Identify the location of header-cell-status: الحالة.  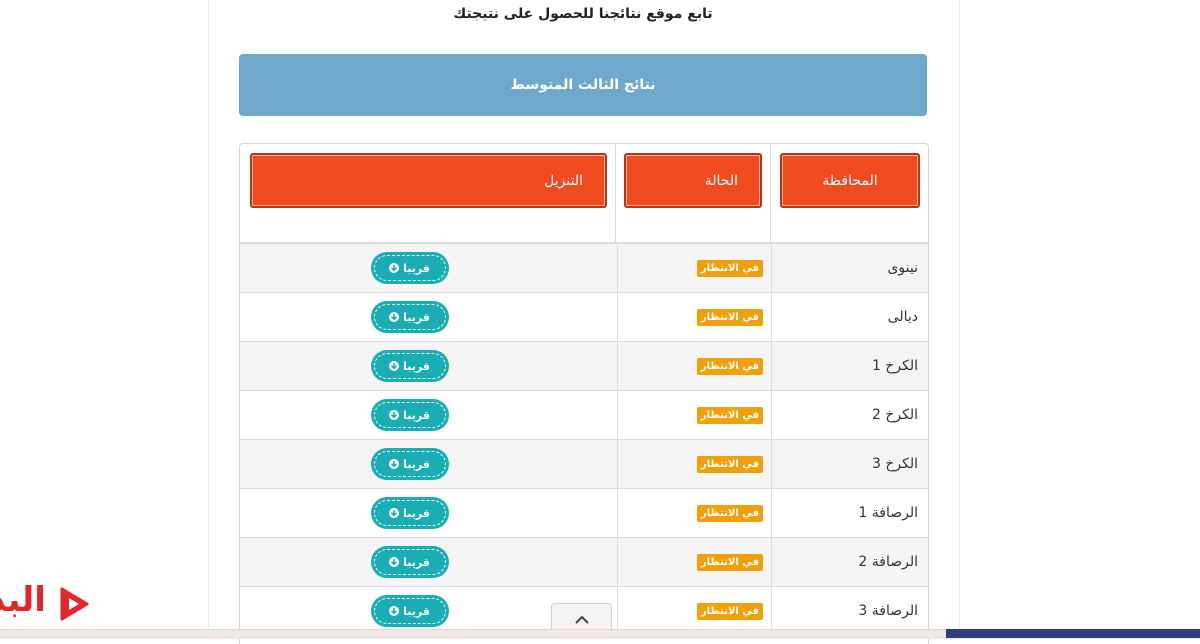
(692, 193).